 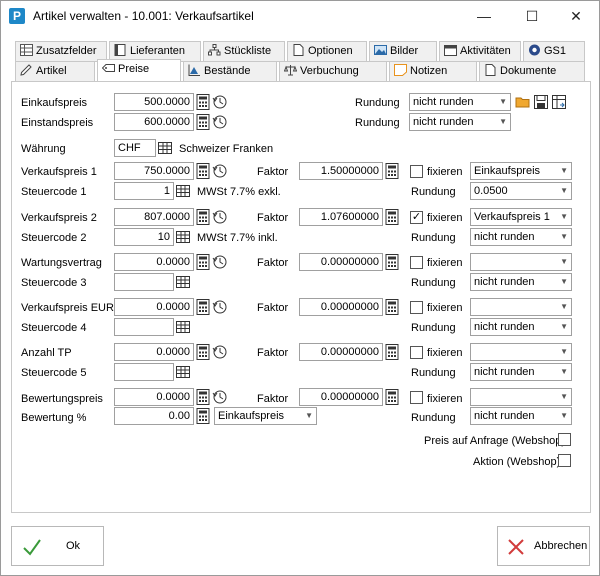 What do you see at coordinates (139, 70) in the screenshot?
I see `tab-preise: Preise` at bounding box center [139, 70].